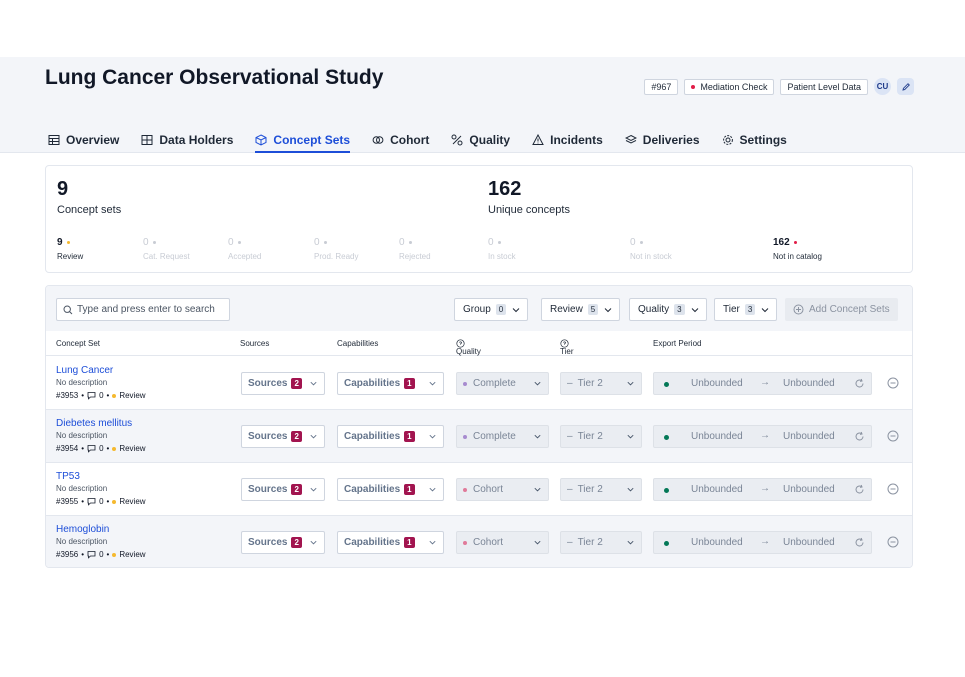  Describe the element at coordinates (567, 140) in the screenshot. I see `tab-incidents: Incidents` at that location.